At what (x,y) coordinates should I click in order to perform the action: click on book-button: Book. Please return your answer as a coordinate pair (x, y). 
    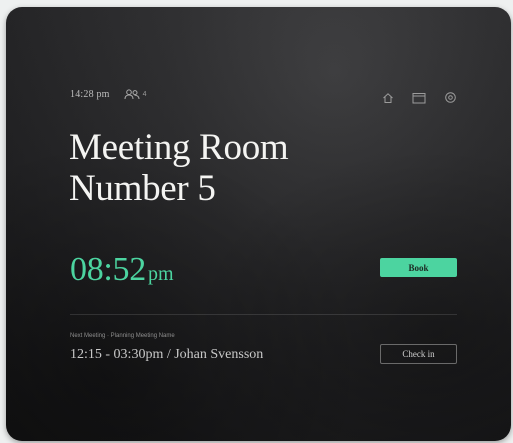
    Looking at the image, I should click on (418, 267).